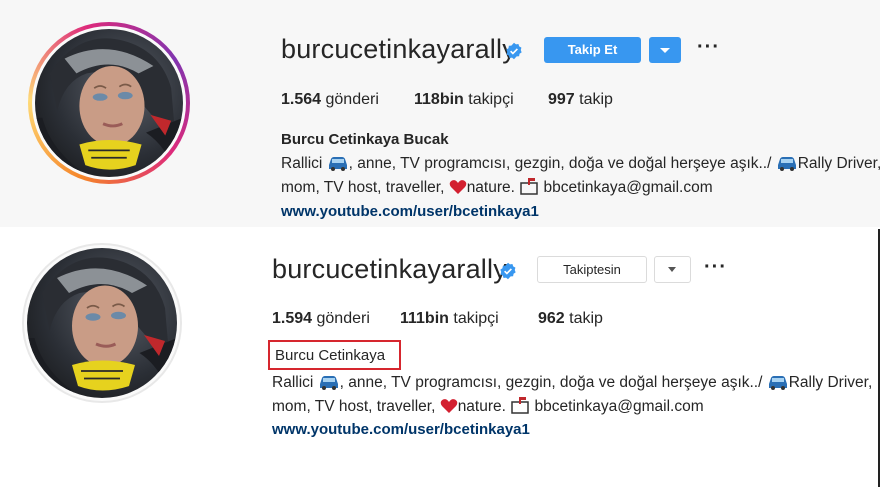 Image resolution: width=880 pixels, height=487 pixels. Describe the element at coordinates (592, 269) in the screenshot. I see `following-button: Takiptesin` at that location.